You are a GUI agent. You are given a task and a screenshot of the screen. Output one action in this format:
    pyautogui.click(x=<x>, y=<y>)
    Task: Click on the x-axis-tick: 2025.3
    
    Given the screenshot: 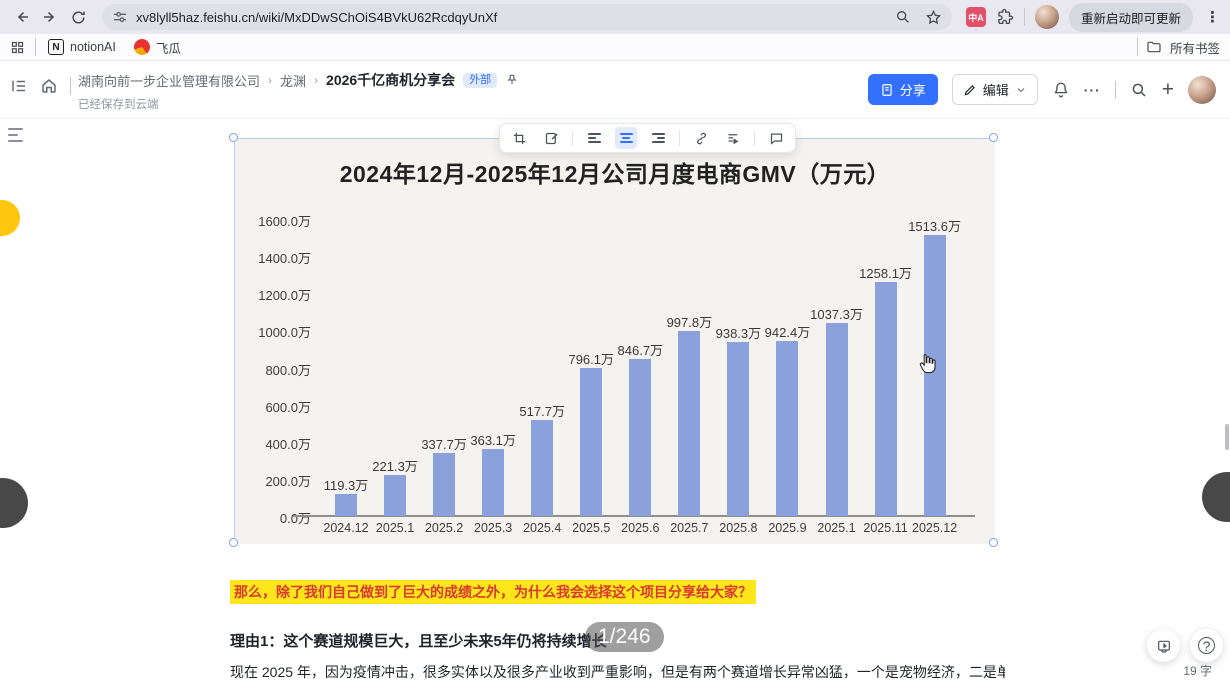 What is the action you would take?
    pyautogui.click(x=493, y=528)
    